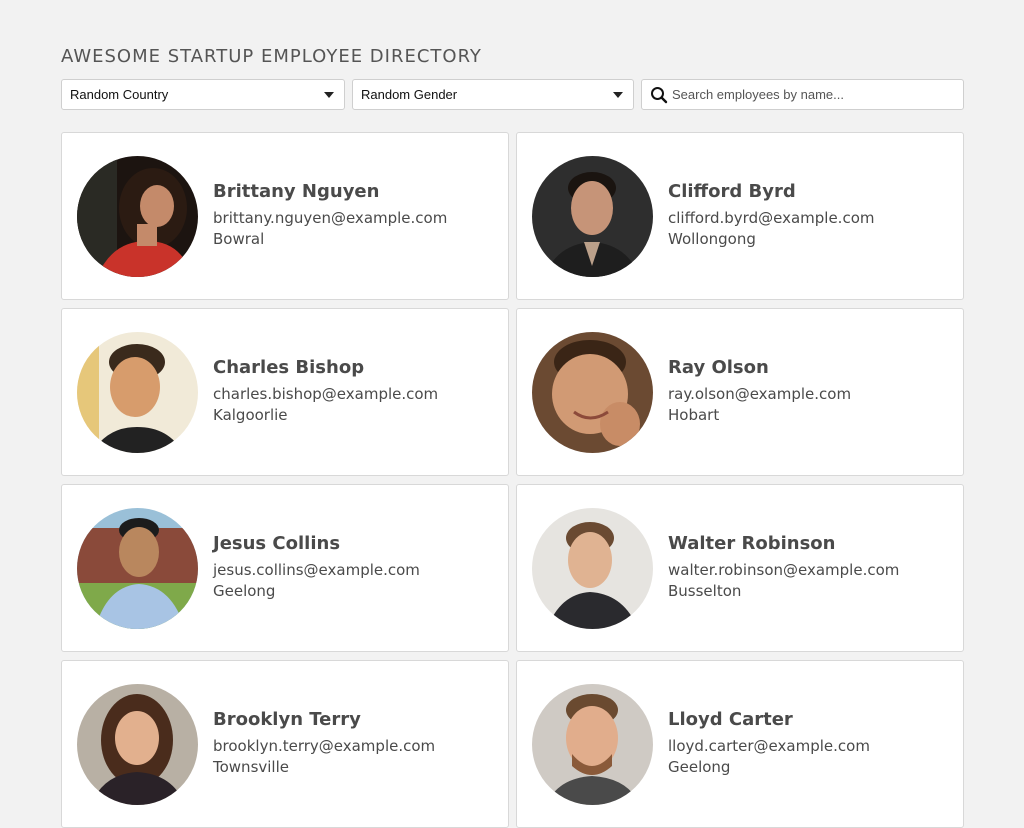 This screenshot has height=828, width=1024. What do you see at coordinates (732, 191) in the screenshot?
I see `employee-name: Clifford Byrd` at bounding box center [732, 191].